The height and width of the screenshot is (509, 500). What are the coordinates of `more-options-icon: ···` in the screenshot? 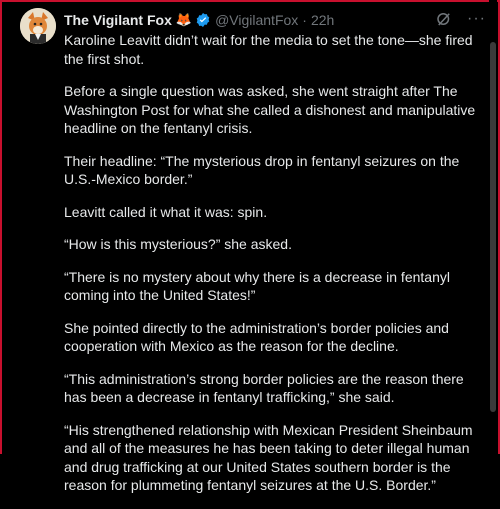 It's located at (476, 19).